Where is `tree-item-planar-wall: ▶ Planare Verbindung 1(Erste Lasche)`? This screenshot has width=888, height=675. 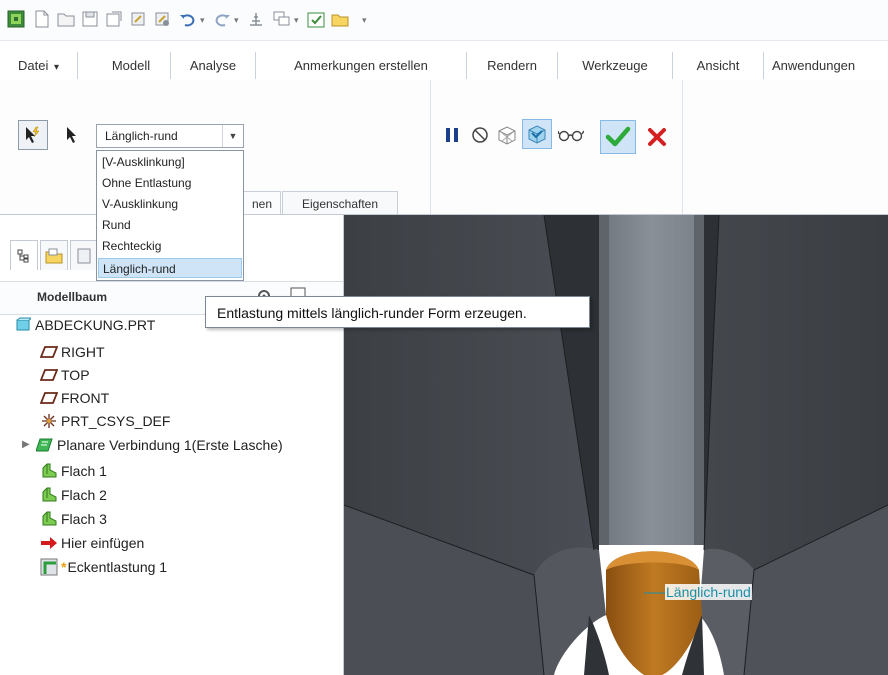 tree-item-planar-wall: ▶ Planare Verbindung 1(Erste Lasche) is located at coordinates (152, 445).